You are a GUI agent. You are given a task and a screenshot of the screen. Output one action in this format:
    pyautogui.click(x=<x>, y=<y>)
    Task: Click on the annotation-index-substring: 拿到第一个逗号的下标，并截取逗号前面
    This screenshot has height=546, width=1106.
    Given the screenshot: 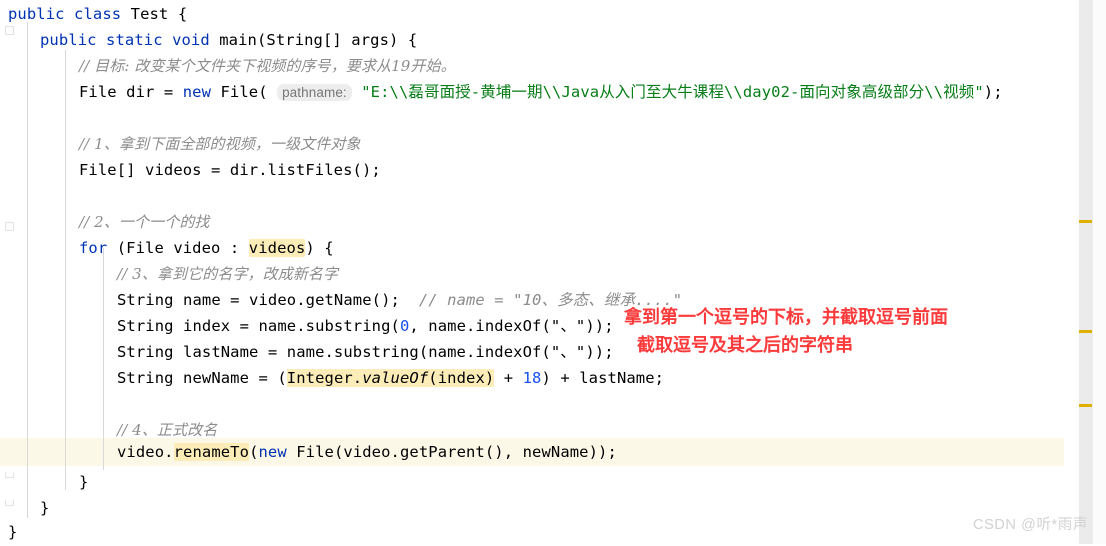 What is the action you would take?
    pyautogui.click(x=786, y=317)
    